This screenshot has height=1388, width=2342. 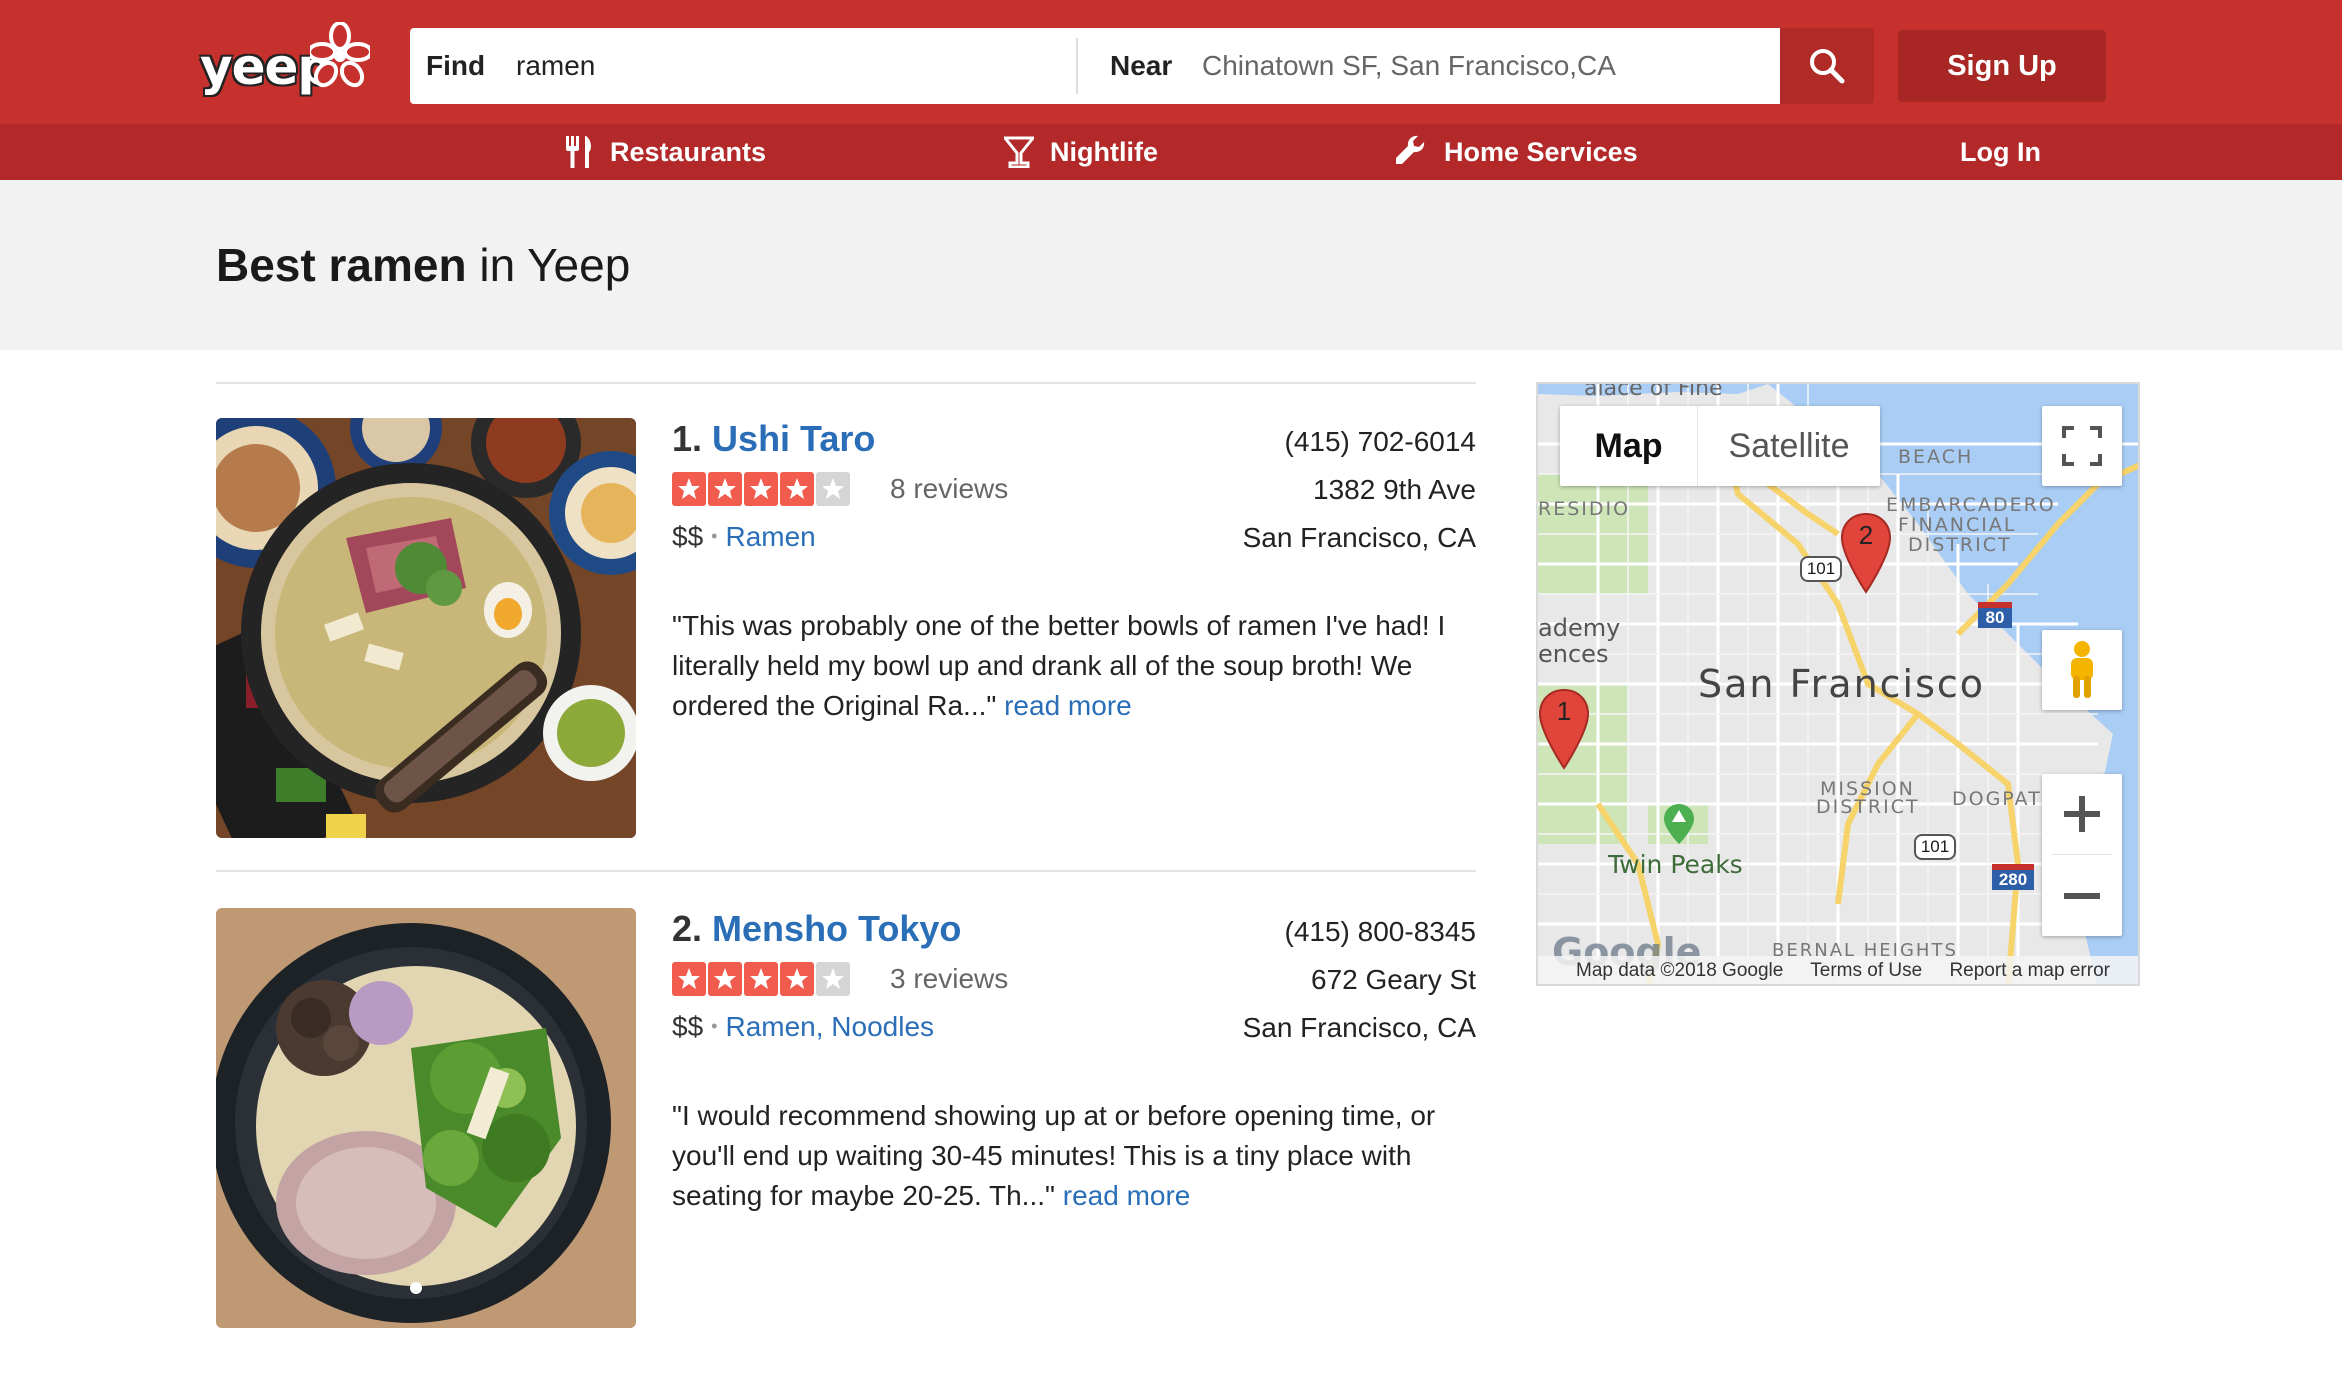 What do you see at coordinates (1564, 729) in the screenshot?
I see `map-pin-1: 1` at bounding box center [1564, 729].